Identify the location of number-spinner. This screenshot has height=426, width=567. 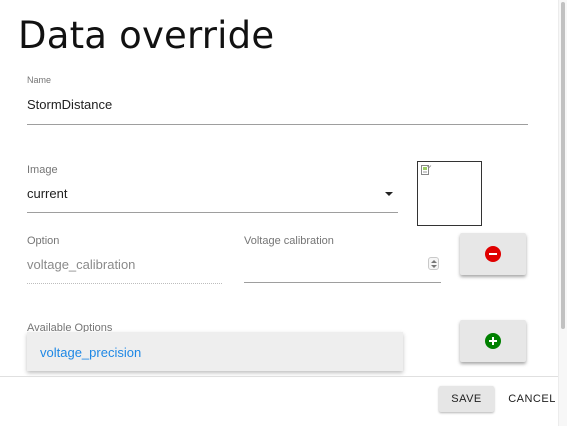
(433, 263).